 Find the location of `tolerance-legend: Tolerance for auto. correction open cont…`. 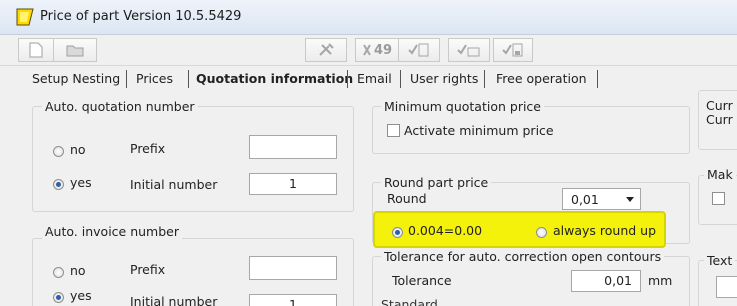

tolerance-legend: Tolerance for auto. correction open cont… is located at coordinates (523, 256).